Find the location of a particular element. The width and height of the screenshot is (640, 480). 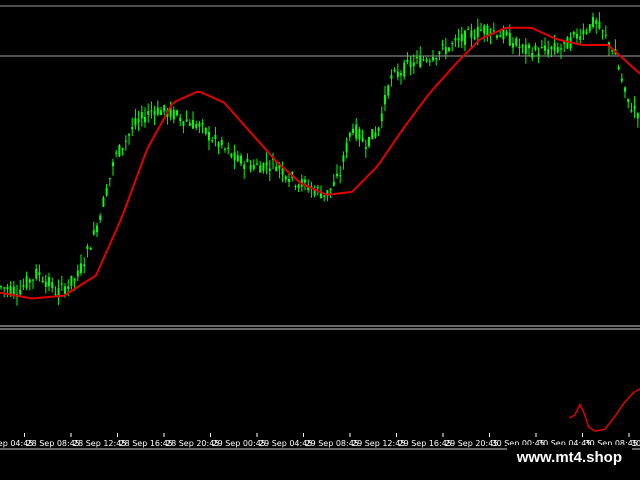

time-tick-label: 29 Sep 16:45 is located at coordinates (425, 443).